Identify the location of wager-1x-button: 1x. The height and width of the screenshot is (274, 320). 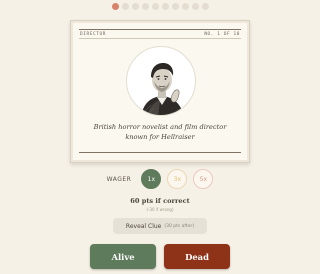
(151, 179).